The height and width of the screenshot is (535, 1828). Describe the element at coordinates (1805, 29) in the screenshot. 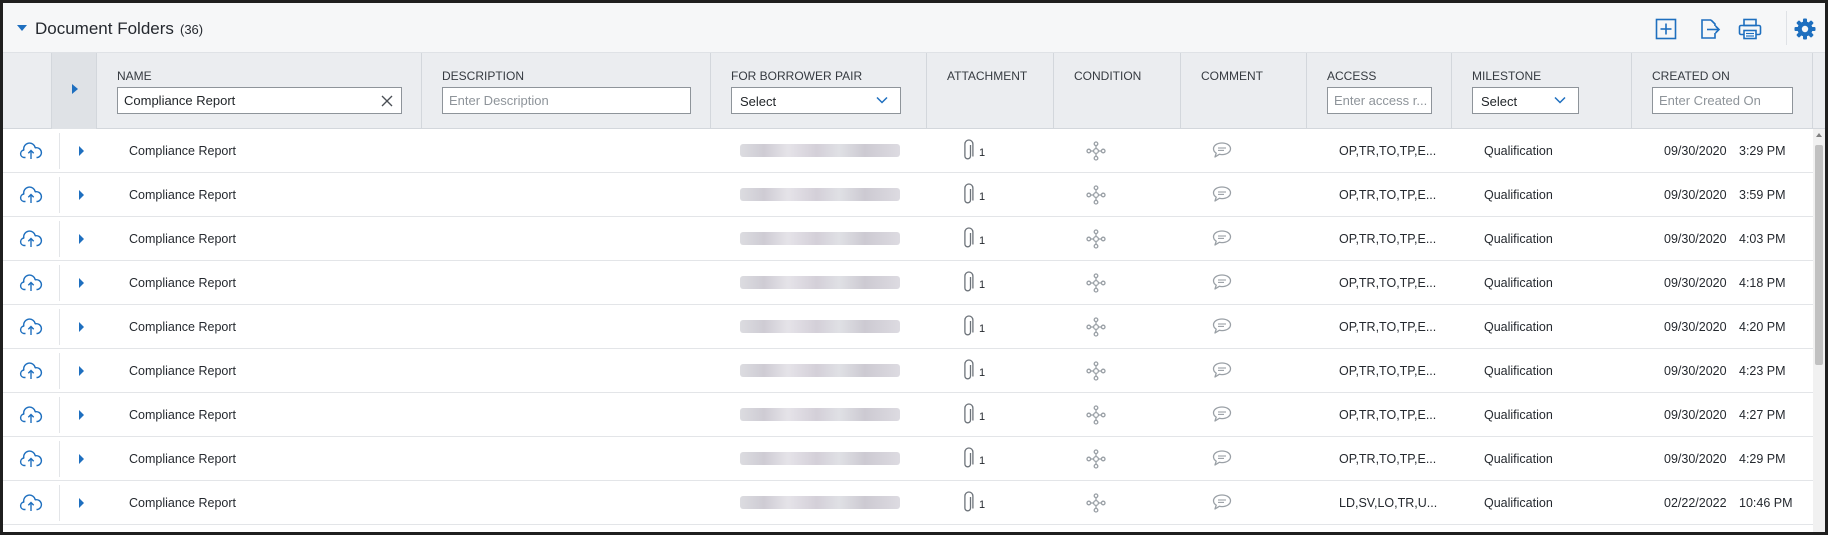

I see `settings-icon` at that location.